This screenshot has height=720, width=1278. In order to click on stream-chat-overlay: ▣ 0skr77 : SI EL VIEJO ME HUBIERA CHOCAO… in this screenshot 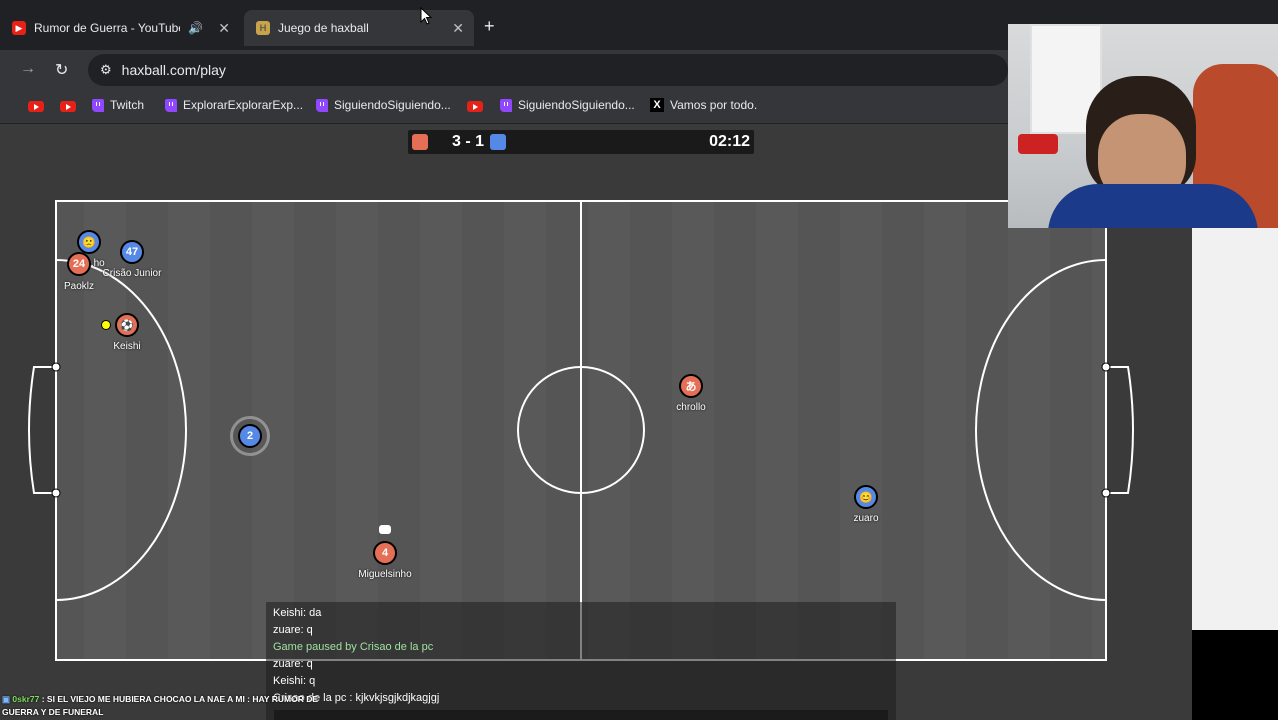, I will do `click(162, 706)`.